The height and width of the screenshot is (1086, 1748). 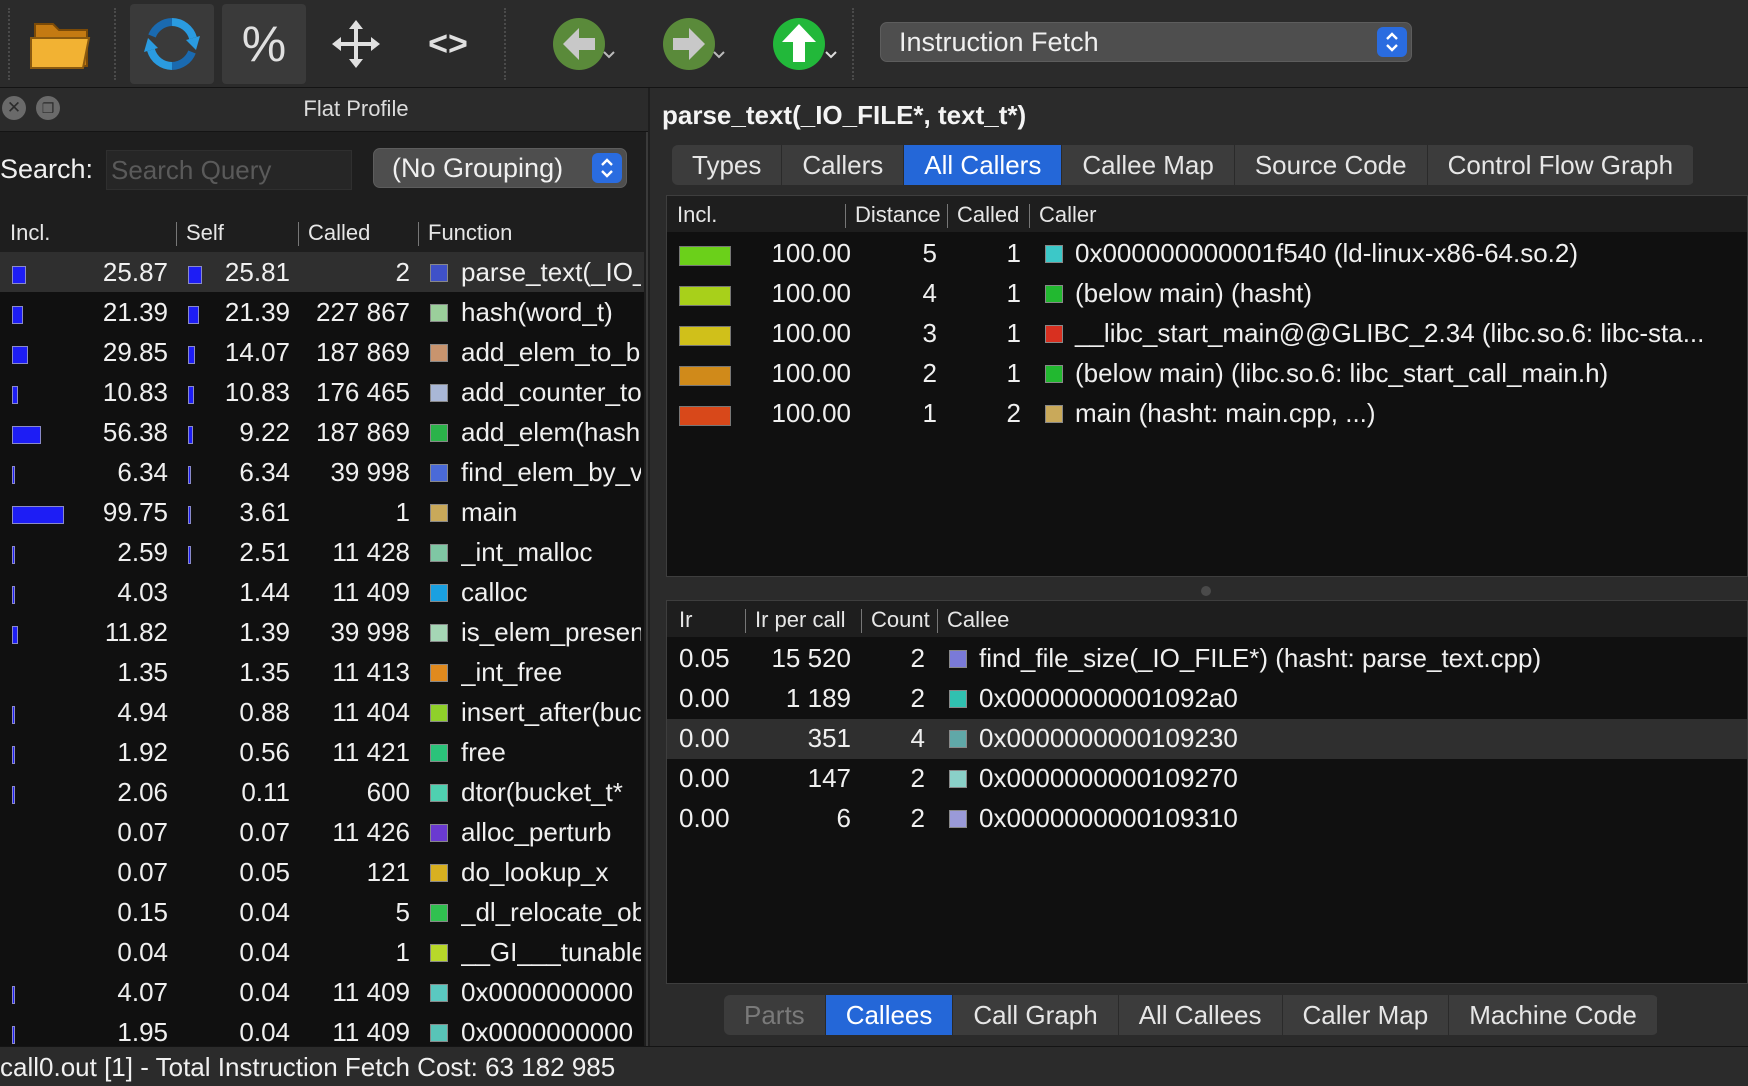 What do you see at coordinates (322, 912) in the screenshot?
I see `table-row: 0.15 0.04 5 _dl_relocate_object` at bounding box center [322, 912].